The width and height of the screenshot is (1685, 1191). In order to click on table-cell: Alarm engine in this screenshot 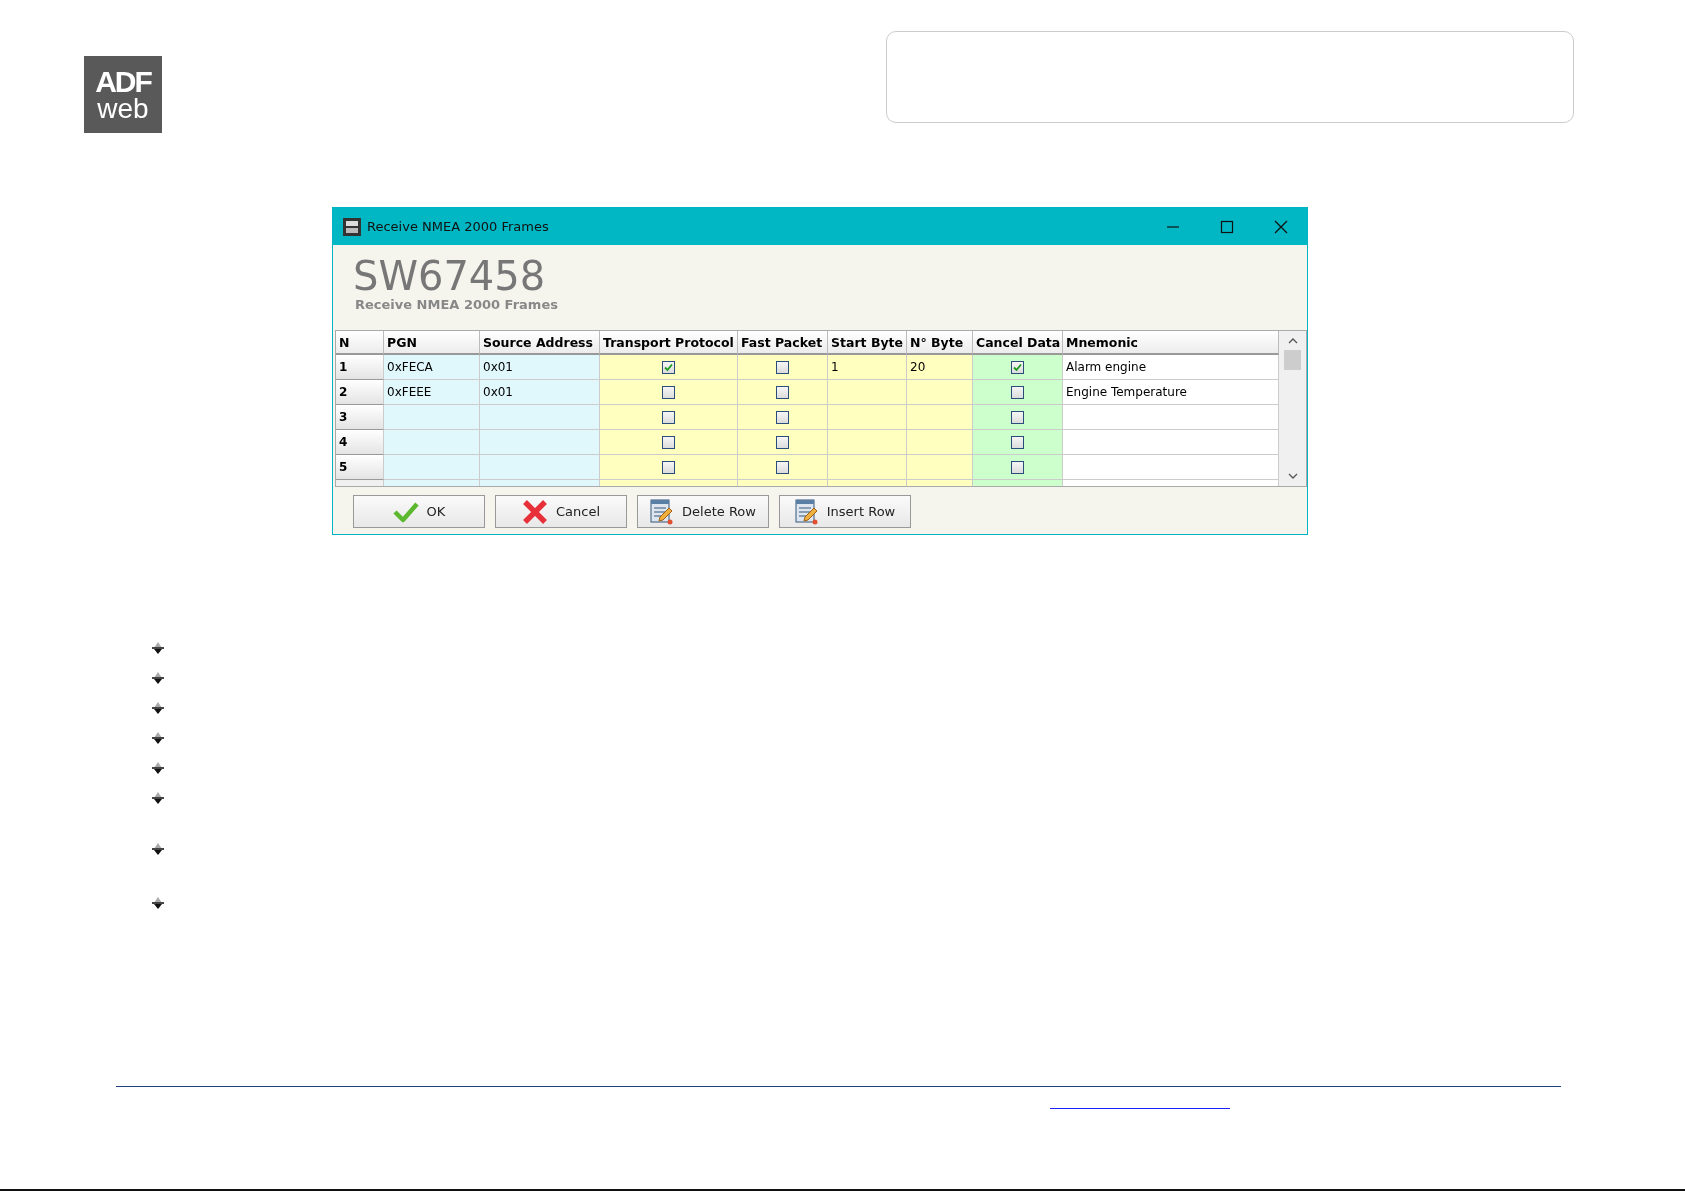, I will do `click(1171, 367)`.